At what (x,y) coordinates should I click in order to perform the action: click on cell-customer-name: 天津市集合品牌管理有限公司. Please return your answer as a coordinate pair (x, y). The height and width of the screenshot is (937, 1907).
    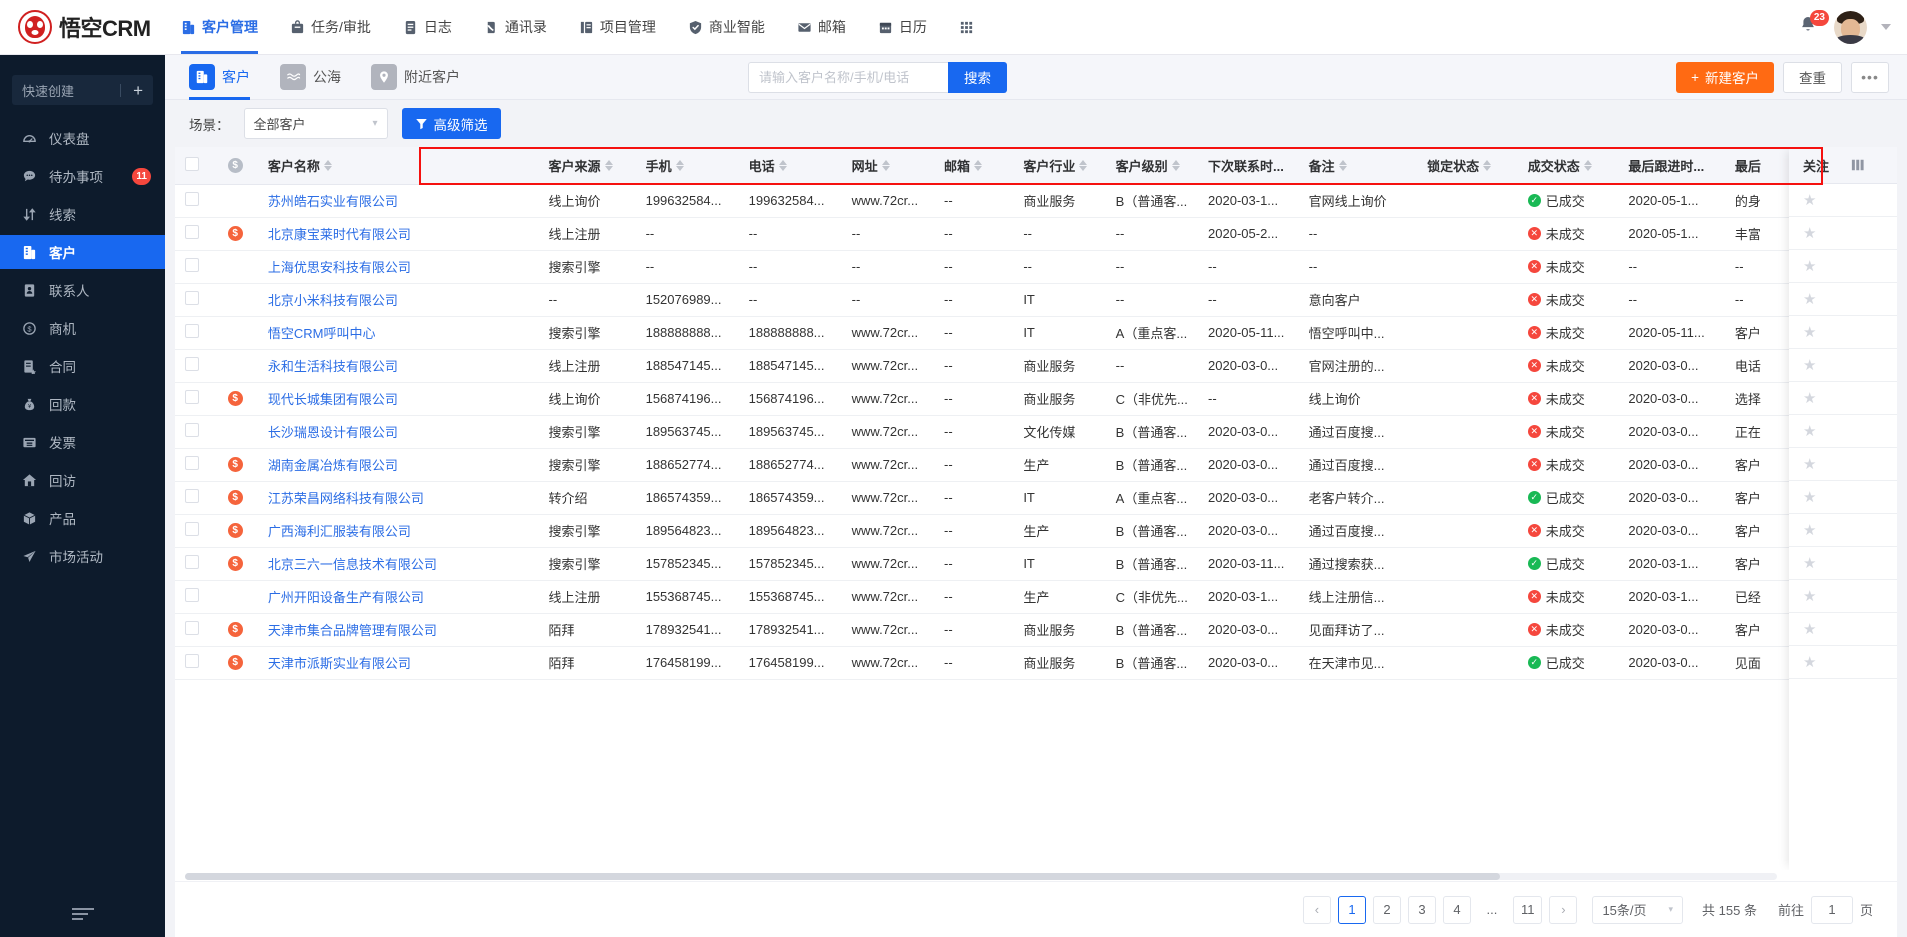
    Looking at the image, I should click on (398, 630).